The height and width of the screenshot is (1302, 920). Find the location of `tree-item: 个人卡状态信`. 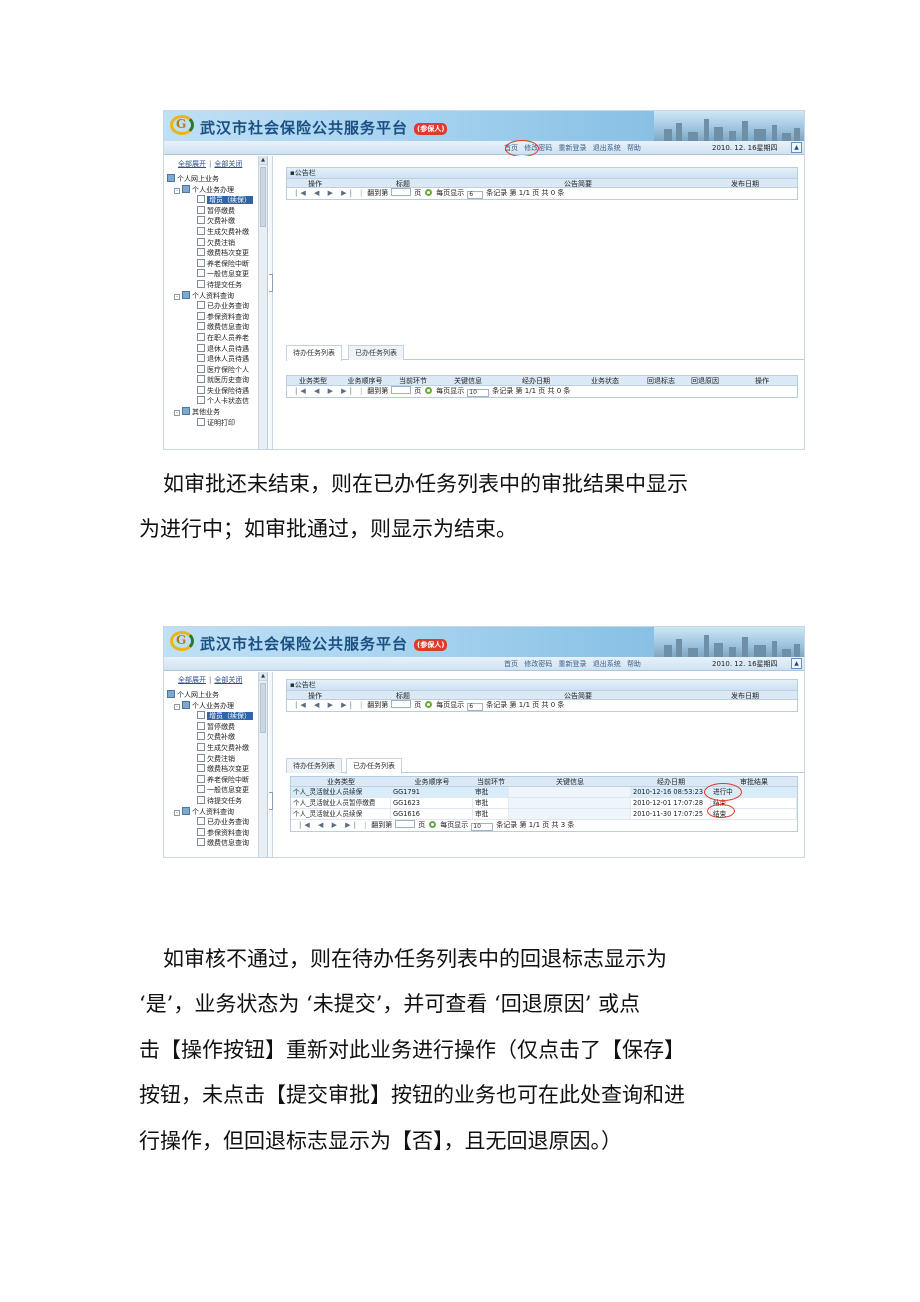

tree-item: 个人卡状态信 is located at coordinates (210, 401).